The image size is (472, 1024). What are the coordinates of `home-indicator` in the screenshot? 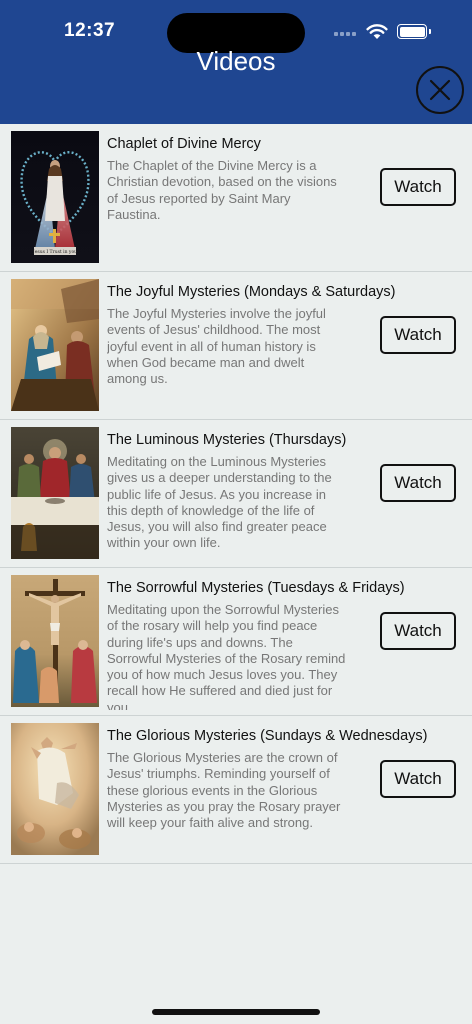 It's located at (236, 1012).